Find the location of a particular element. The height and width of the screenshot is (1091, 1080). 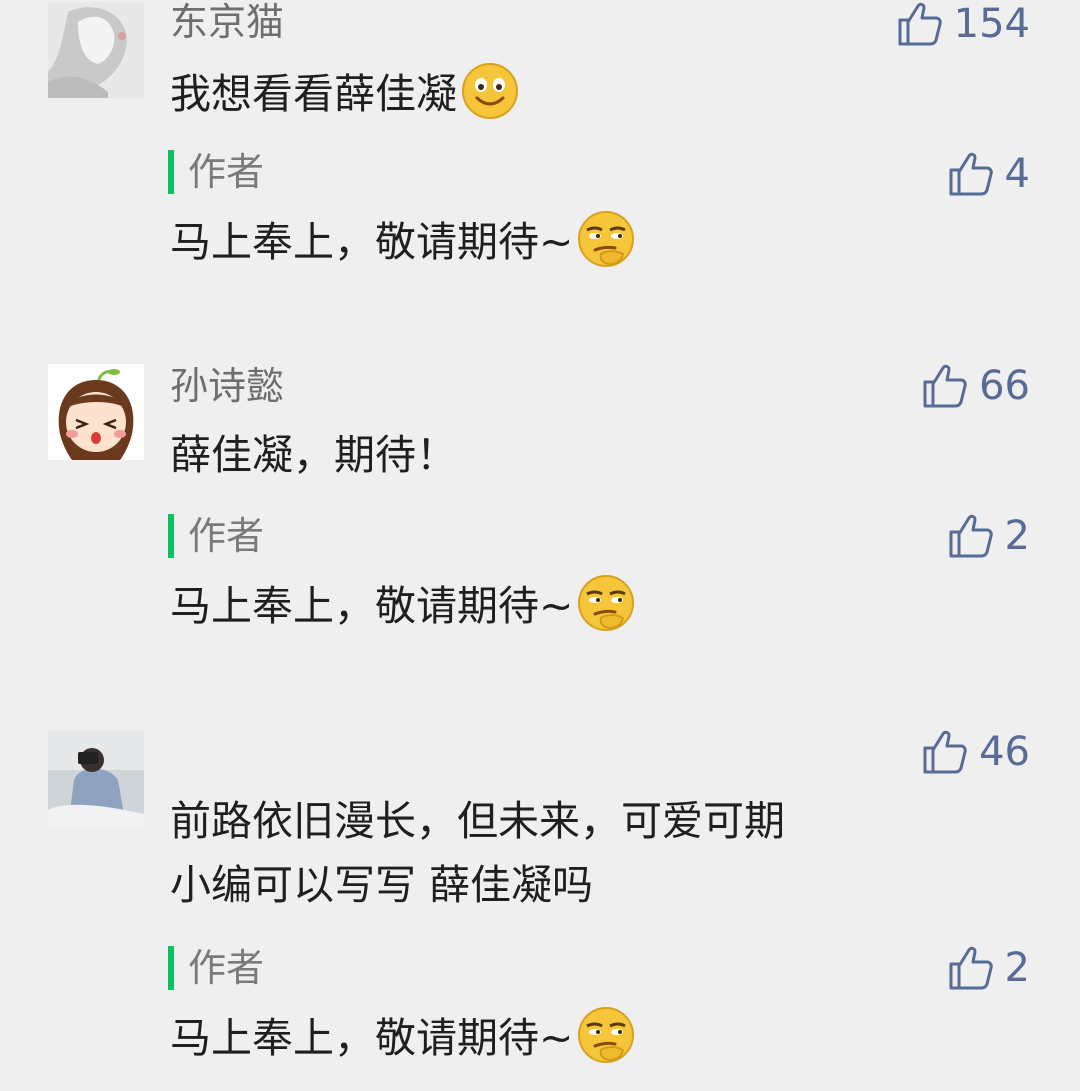

like-button: 154 is located at coordinates (963, 24).